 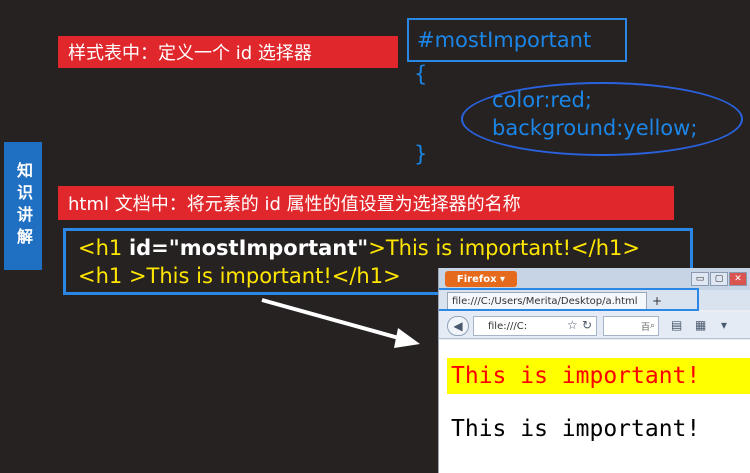 I want to click on arrow-icon, so click(x=340, y=323).